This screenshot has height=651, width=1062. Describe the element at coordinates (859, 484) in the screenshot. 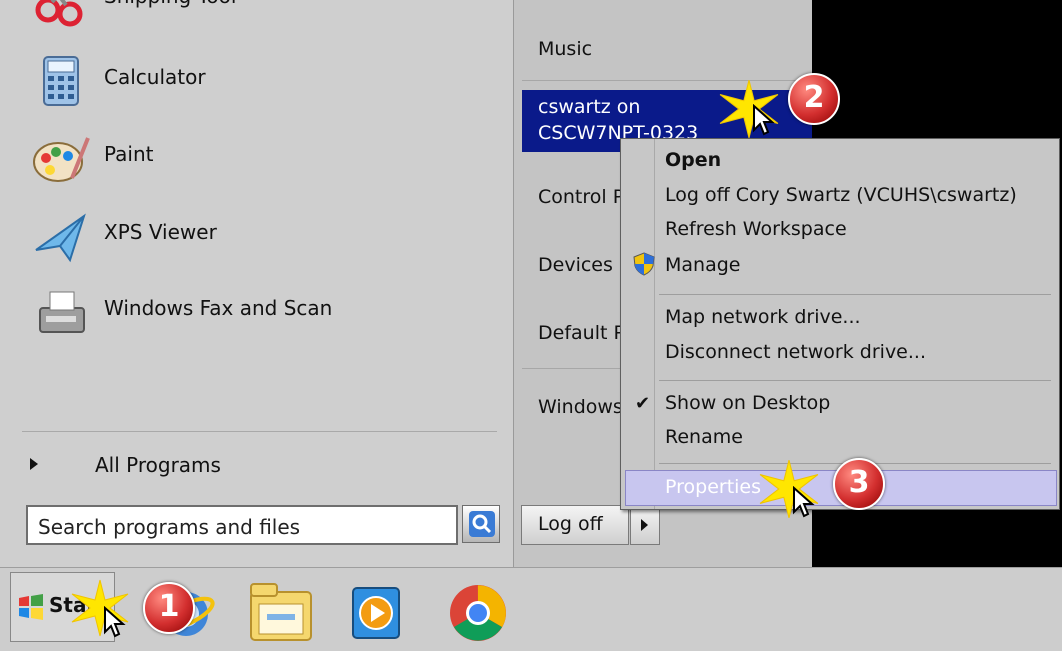

I see `step-badge-3: 3` at that location.